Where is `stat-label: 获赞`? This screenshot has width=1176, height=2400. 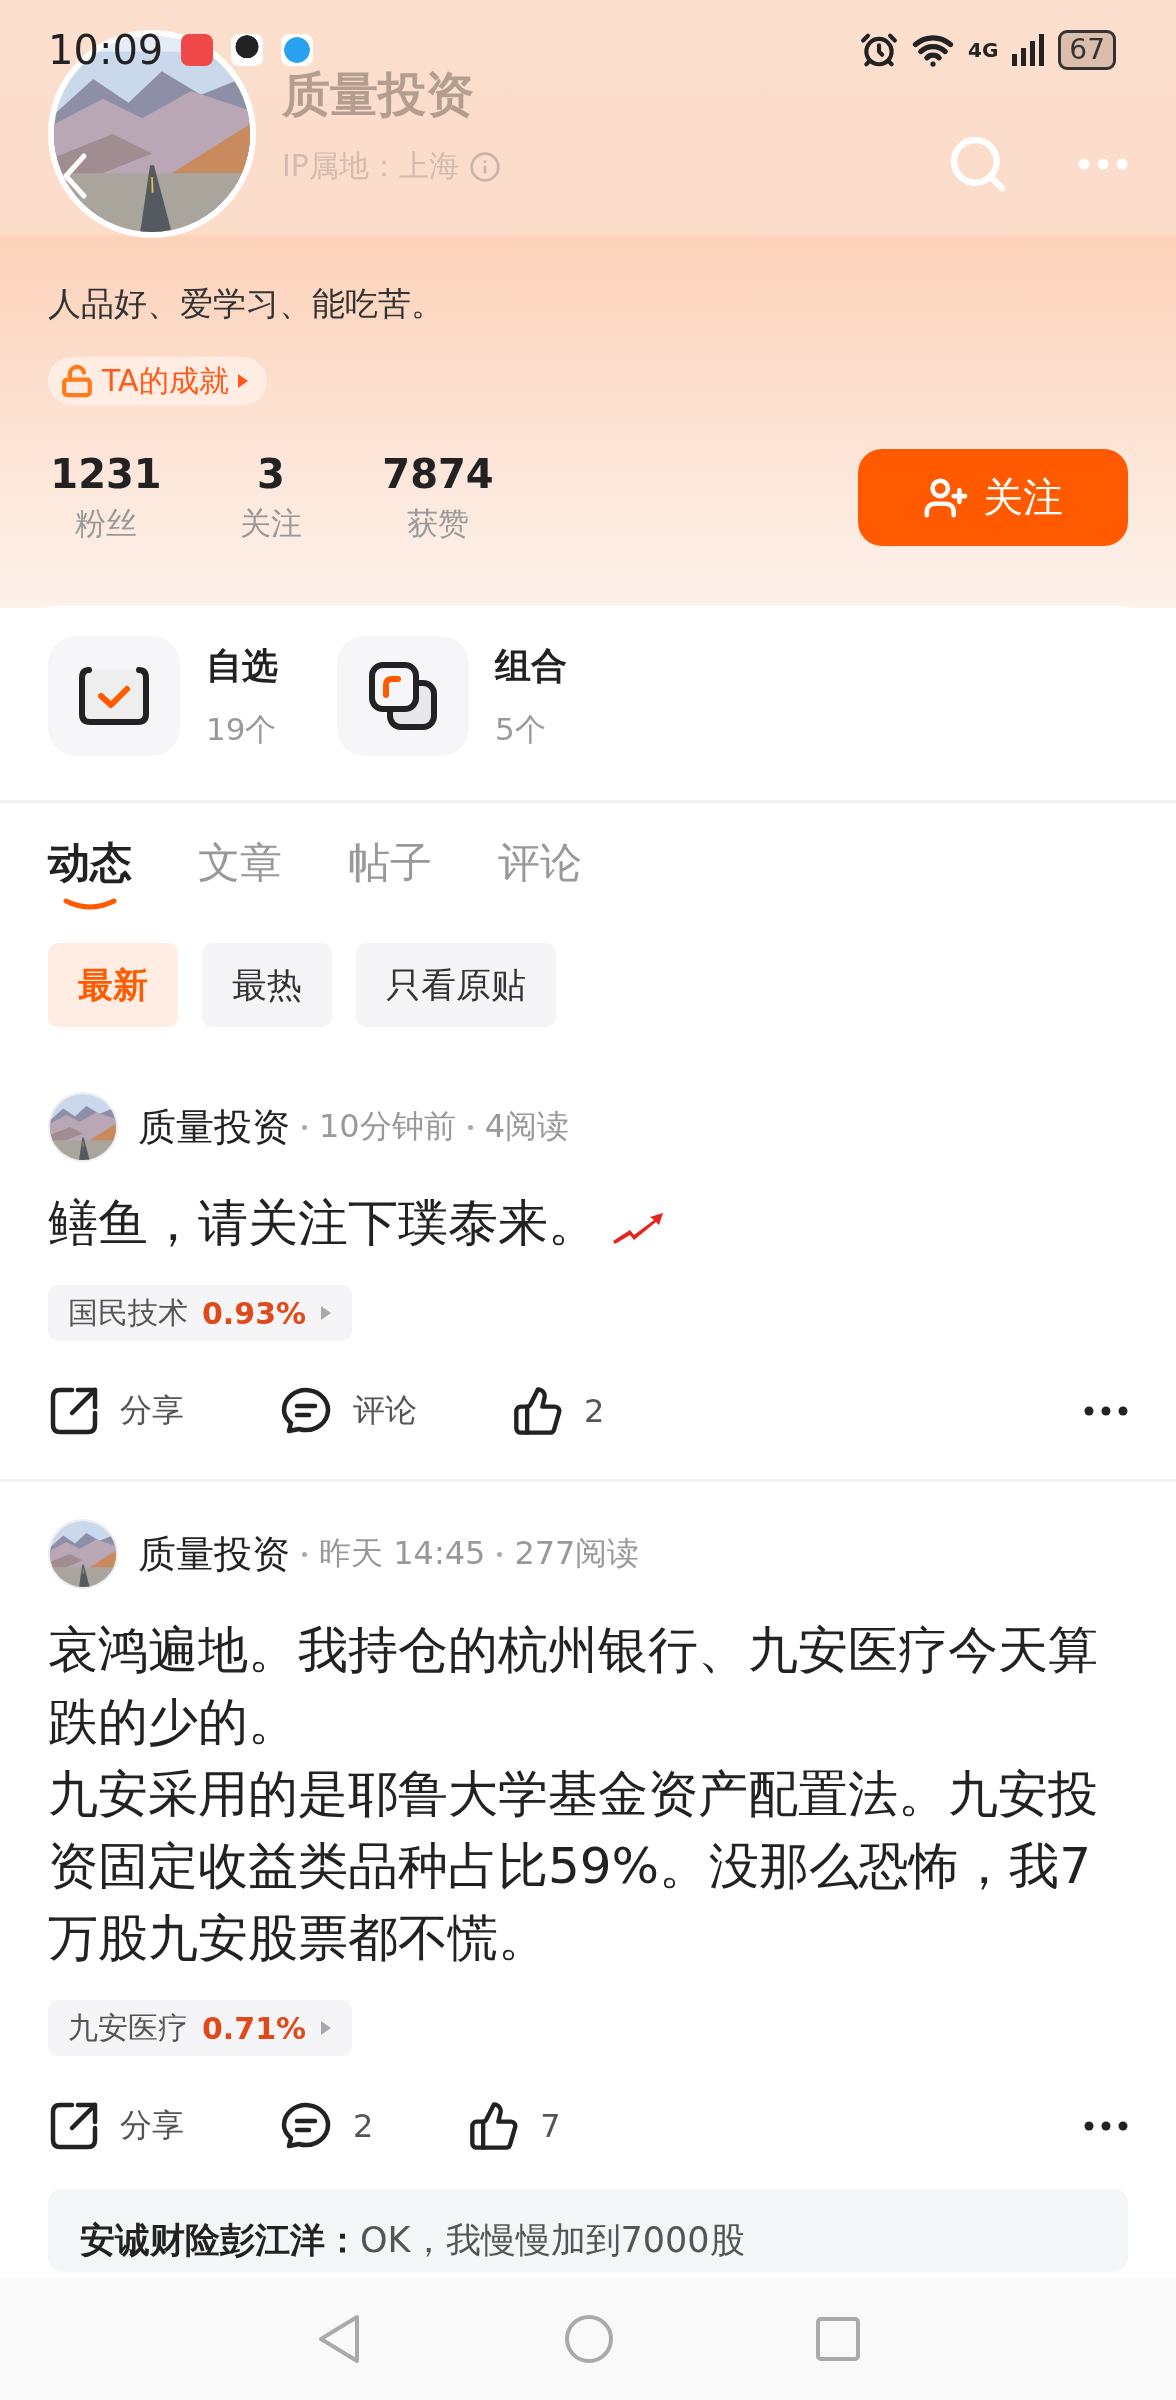 stat-label: 获赞 is located at coordinates (438, 523).